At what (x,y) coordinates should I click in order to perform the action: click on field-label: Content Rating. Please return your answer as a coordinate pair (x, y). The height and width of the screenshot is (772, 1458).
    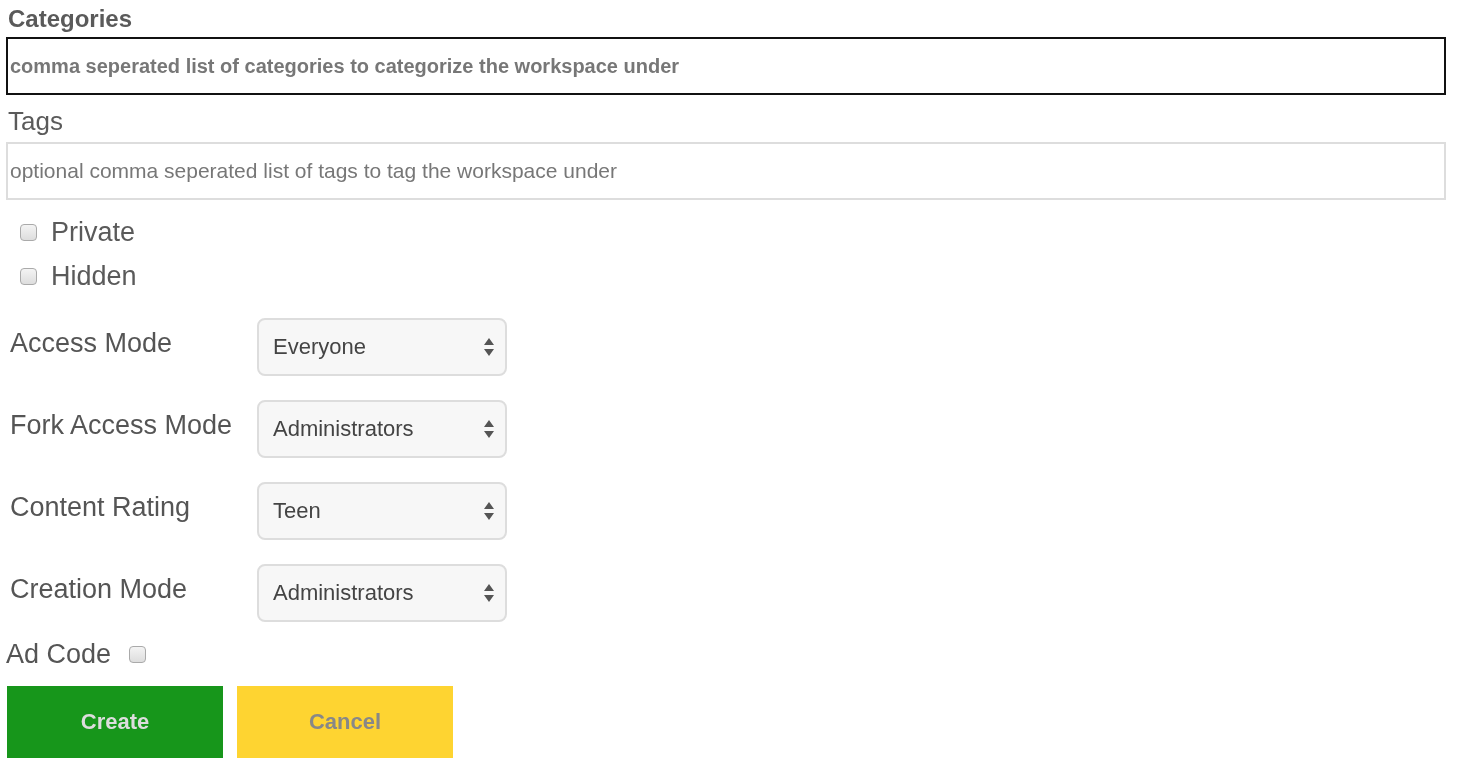
    Looking at the image, I should click on (101, 507).